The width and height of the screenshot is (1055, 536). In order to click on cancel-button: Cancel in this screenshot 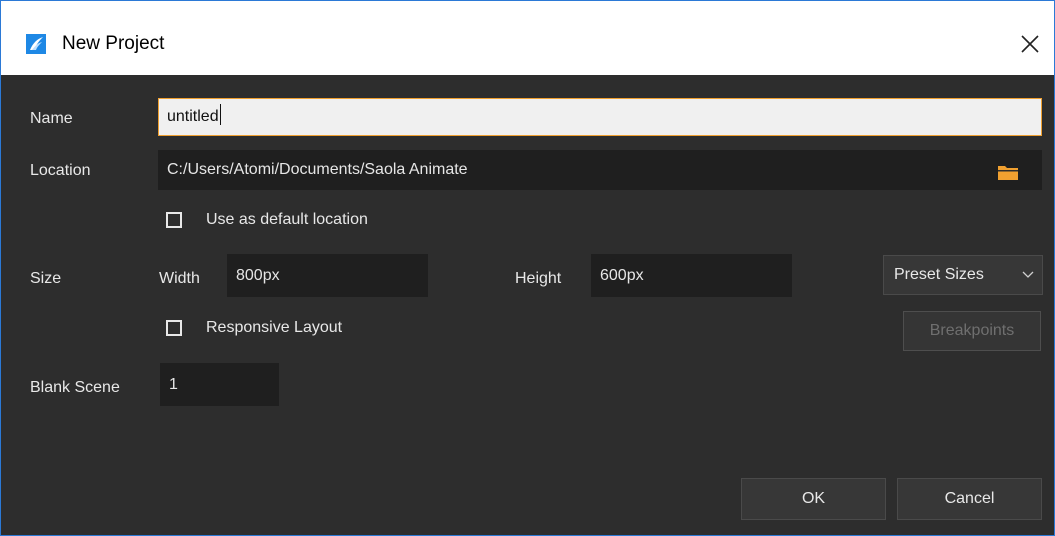, I will do `click(969, 499)`.